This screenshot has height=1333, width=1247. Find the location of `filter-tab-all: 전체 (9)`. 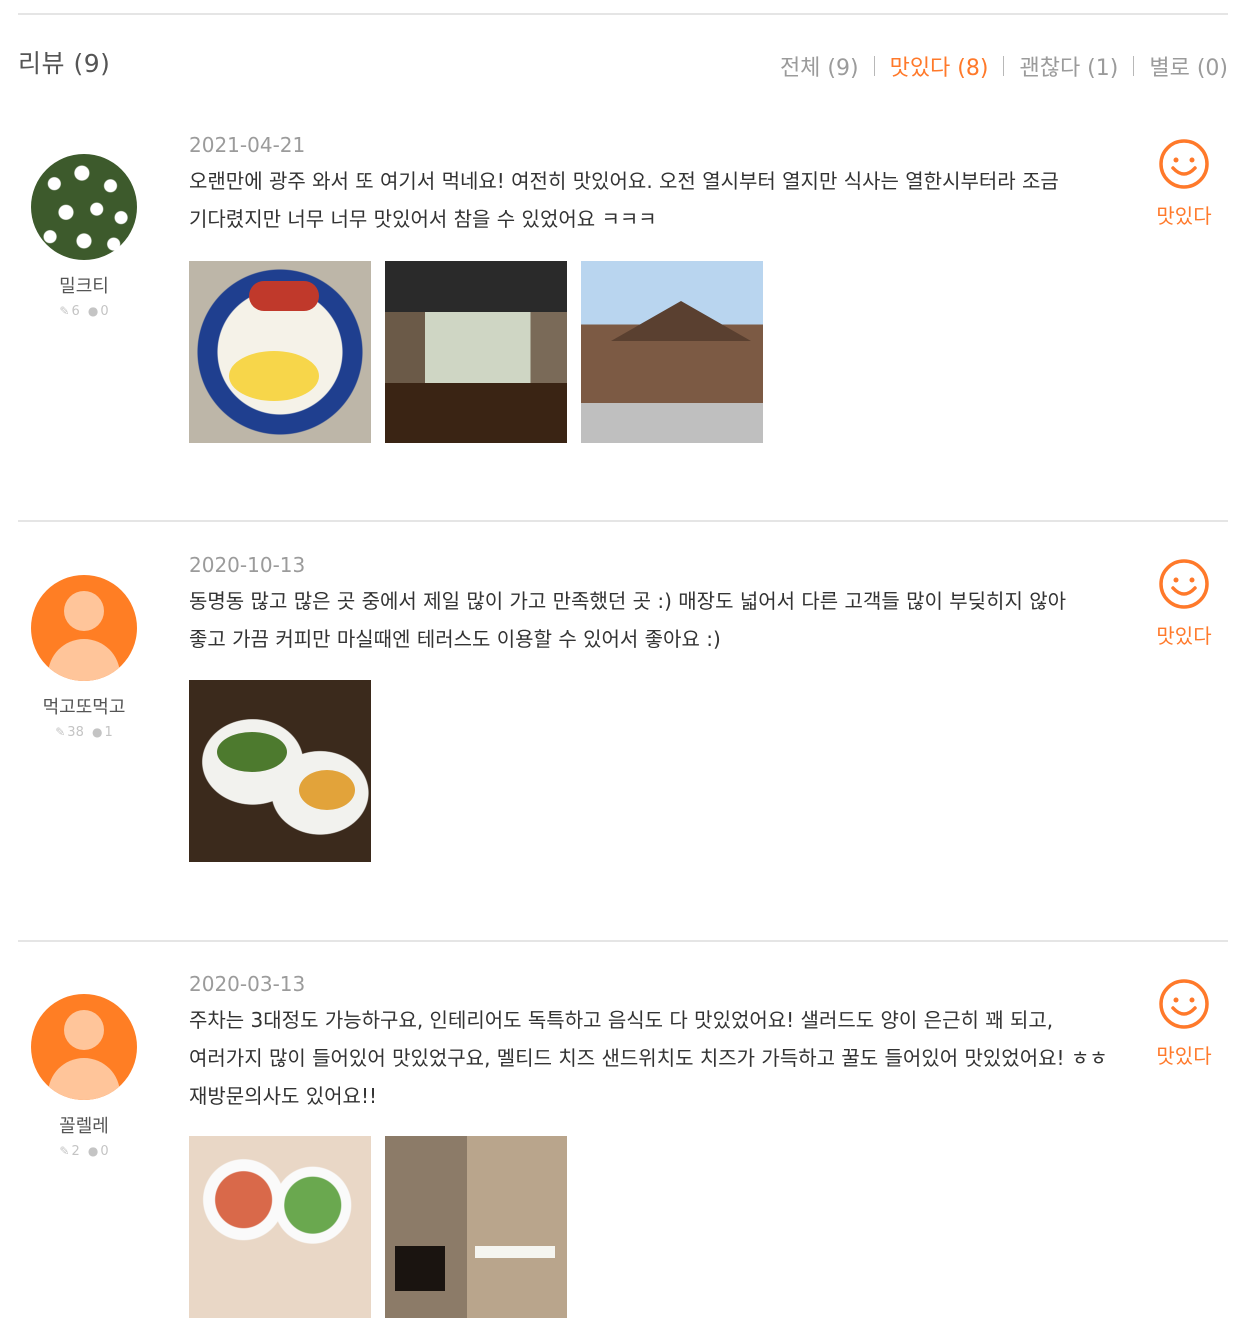

filter-tab-all: 전체 (9) is located at coordinates (819, 66).